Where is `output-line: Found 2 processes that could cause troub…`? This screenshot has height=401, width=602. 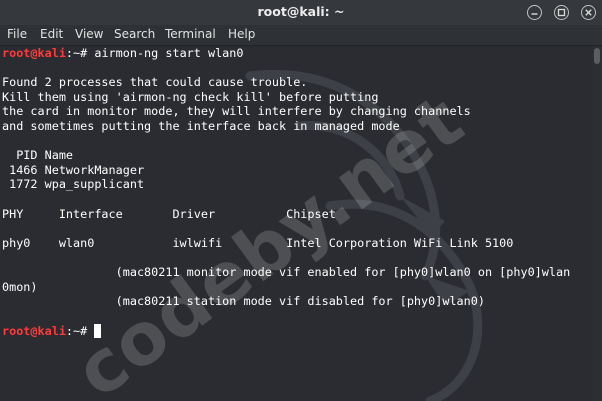
output-line: Found 2 processes that could cause troub… is located at coordinates (155, 82).